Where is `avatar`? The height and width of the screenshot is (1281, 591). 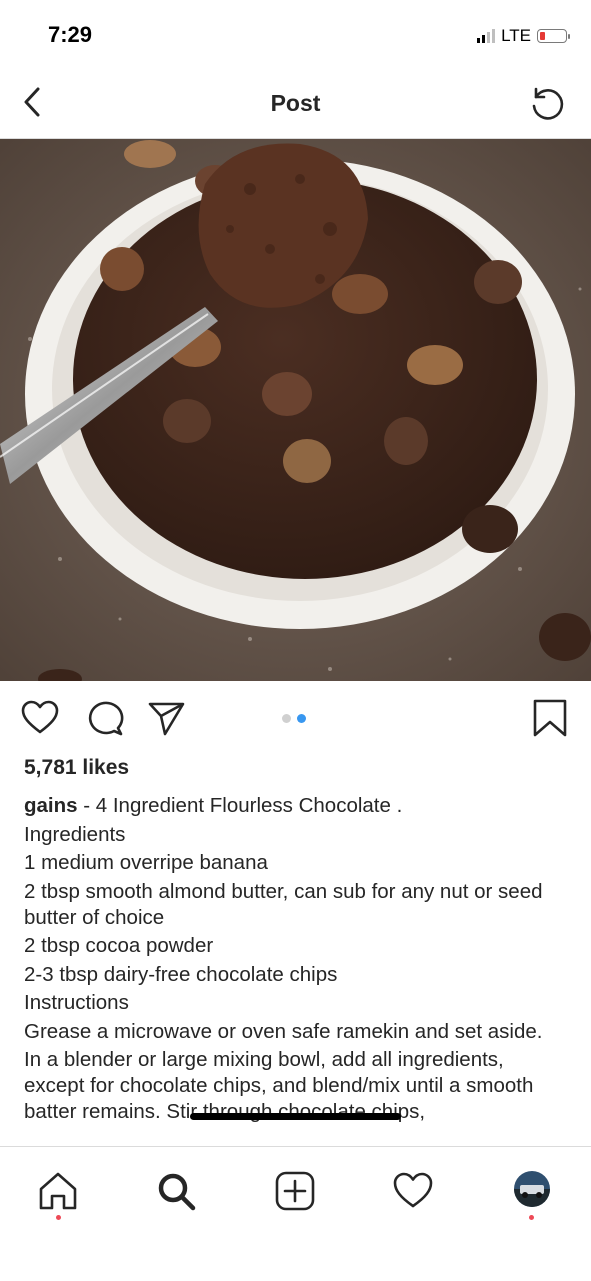
avatar is located at coordinates (532, 1189).